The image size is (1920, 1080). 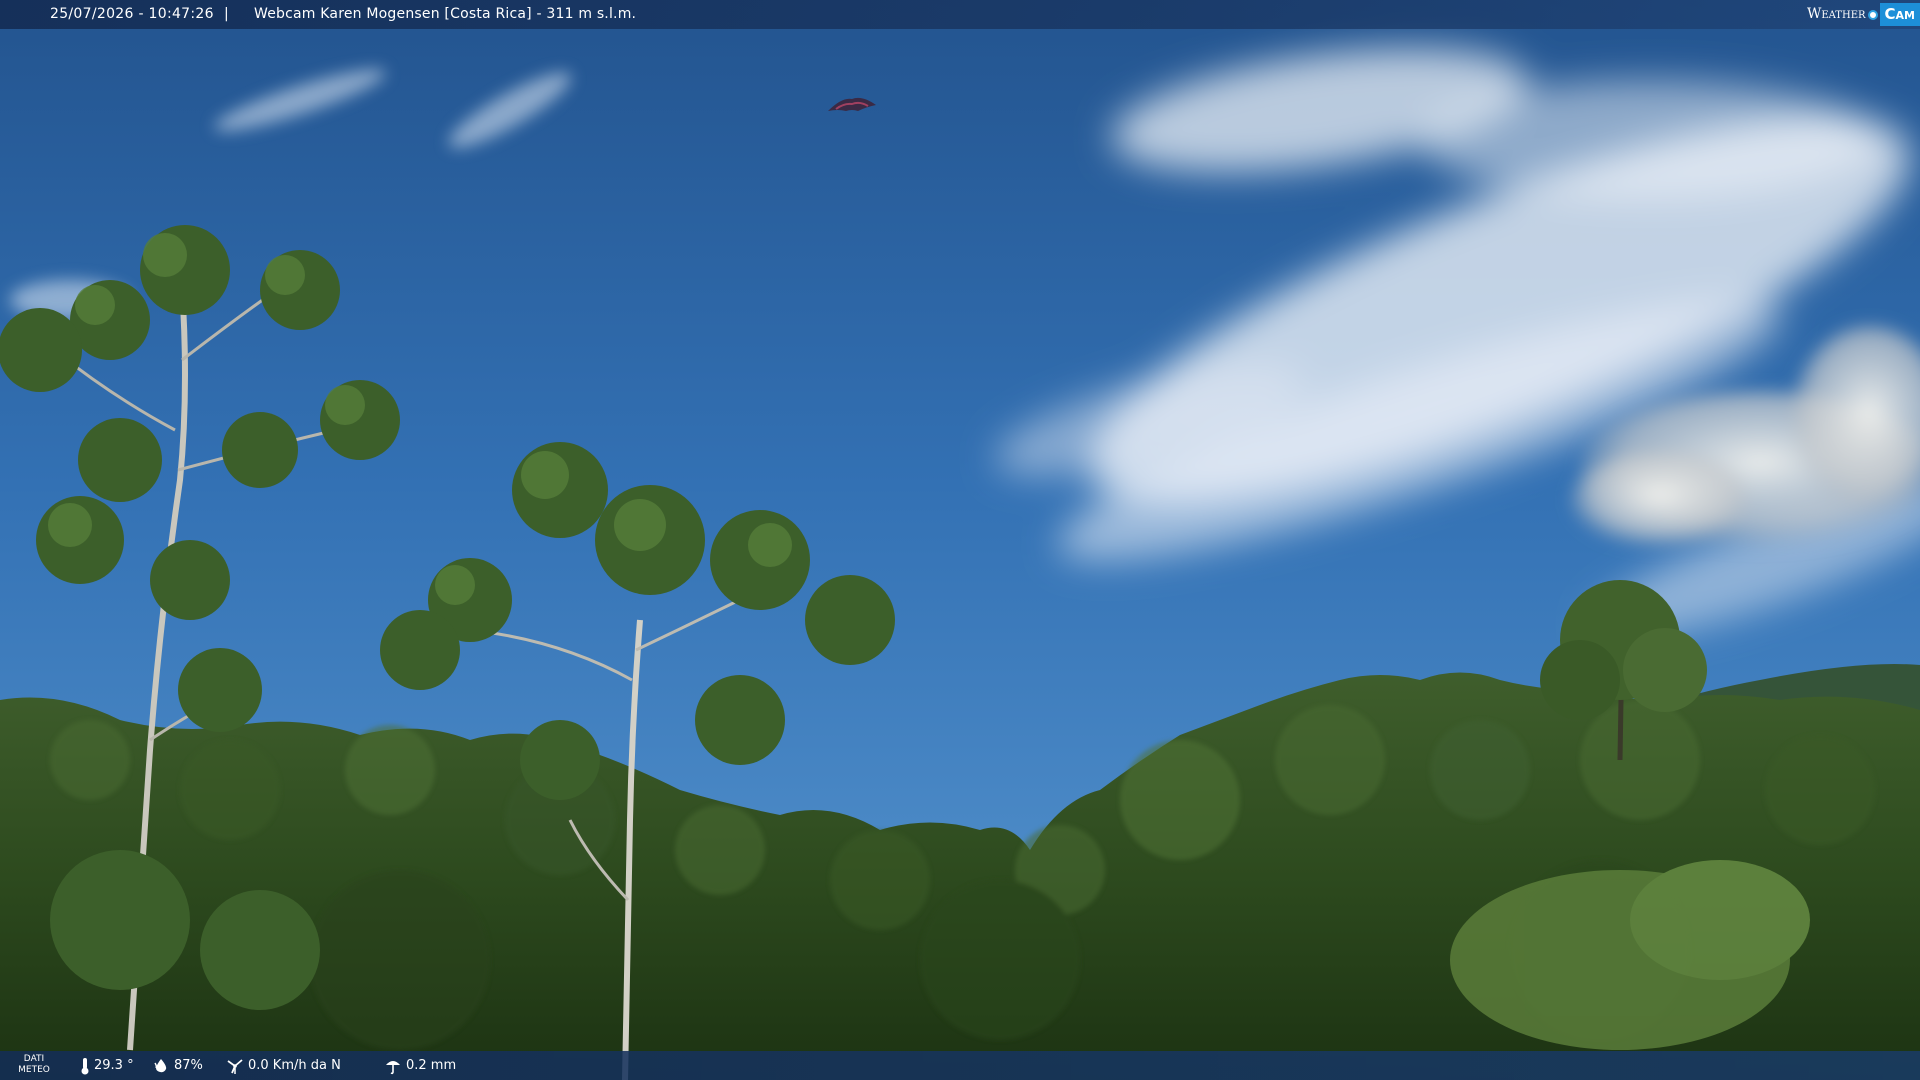 I want to click on temperature-value: 29.3 °, so click(x=114, y=1065).